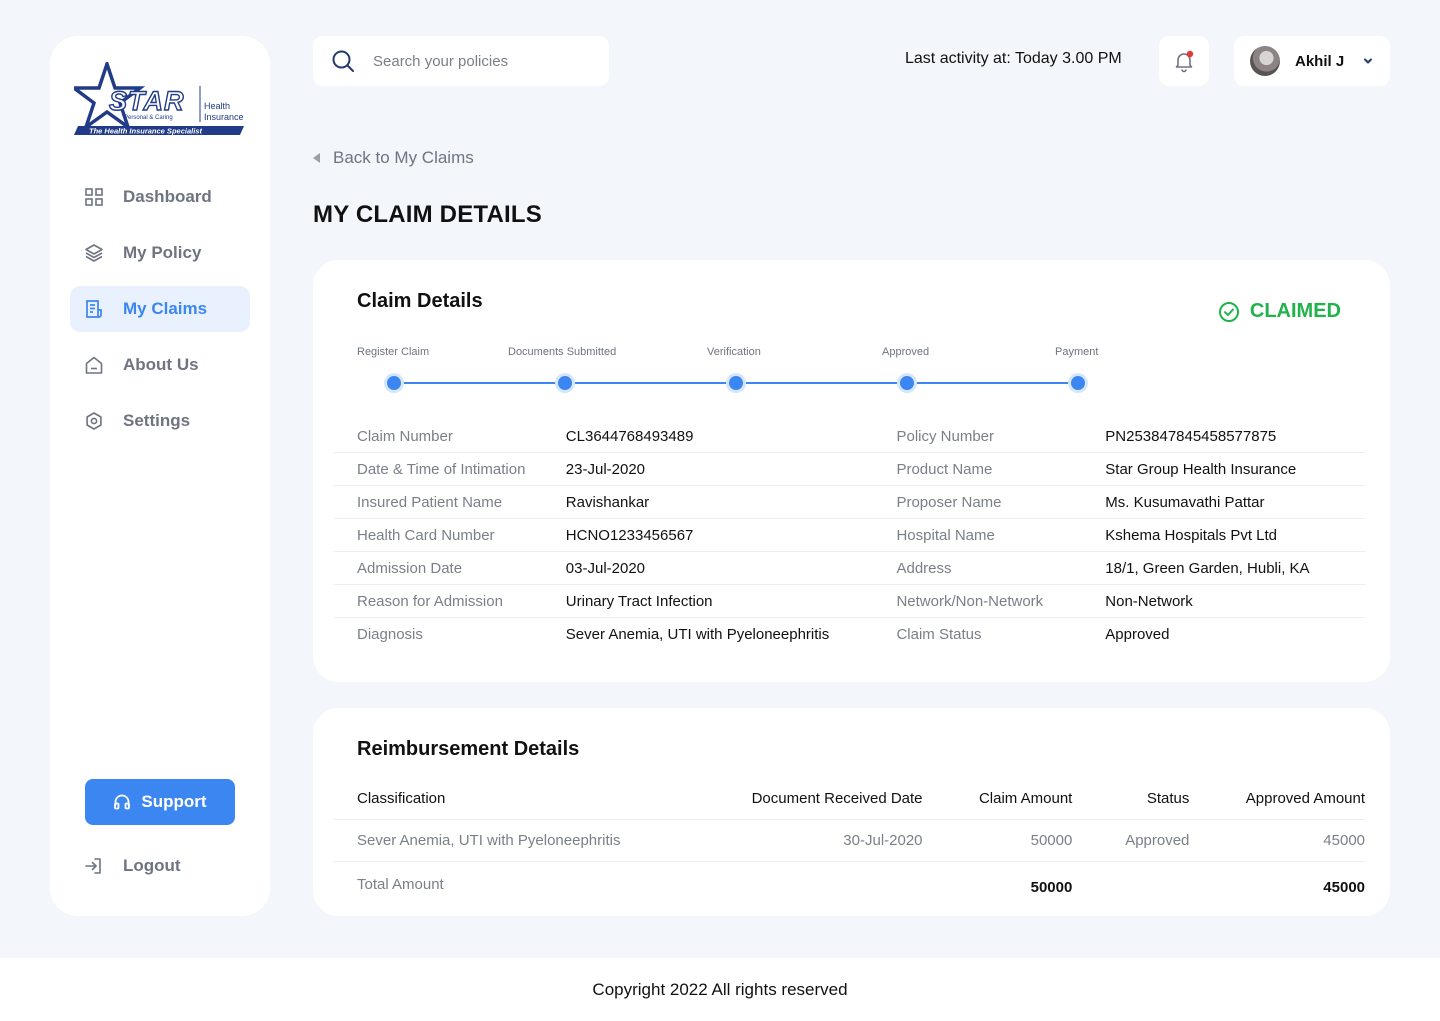 The image size is (1440, 1021). I want to click on detail-label: Date & Time of Intimation, so click(441, 469).